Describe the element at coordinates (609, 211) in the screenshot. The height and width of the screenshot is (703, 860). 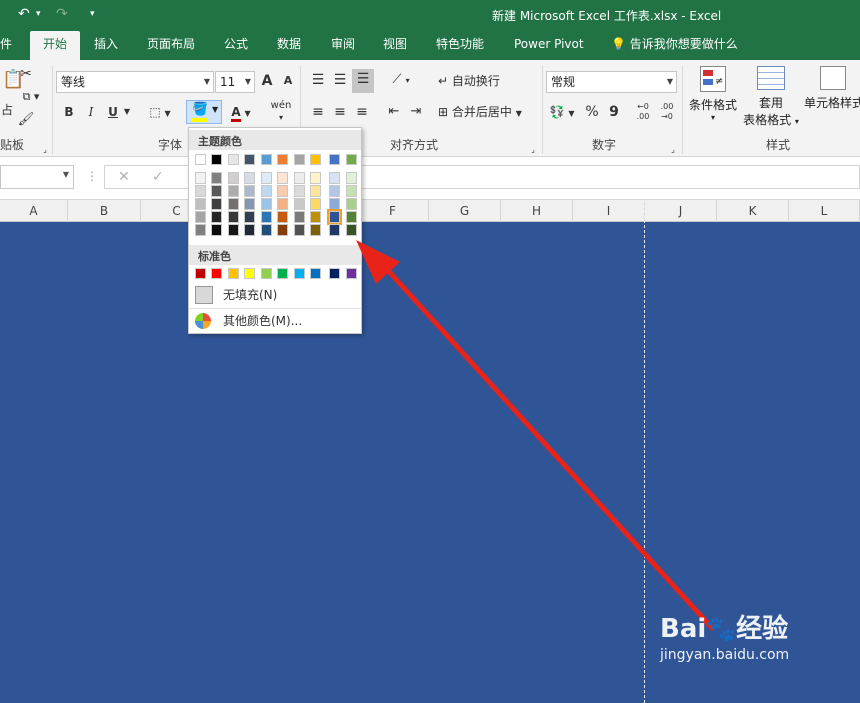
I see `column-header-i: I` at that location.